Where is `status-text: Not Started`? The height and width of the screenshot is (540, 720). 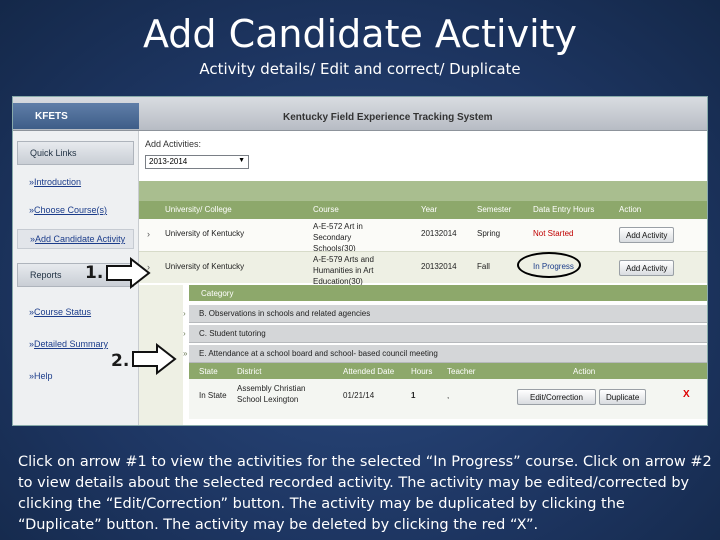 status-text: Not Started is located at coordinates (553, 233).